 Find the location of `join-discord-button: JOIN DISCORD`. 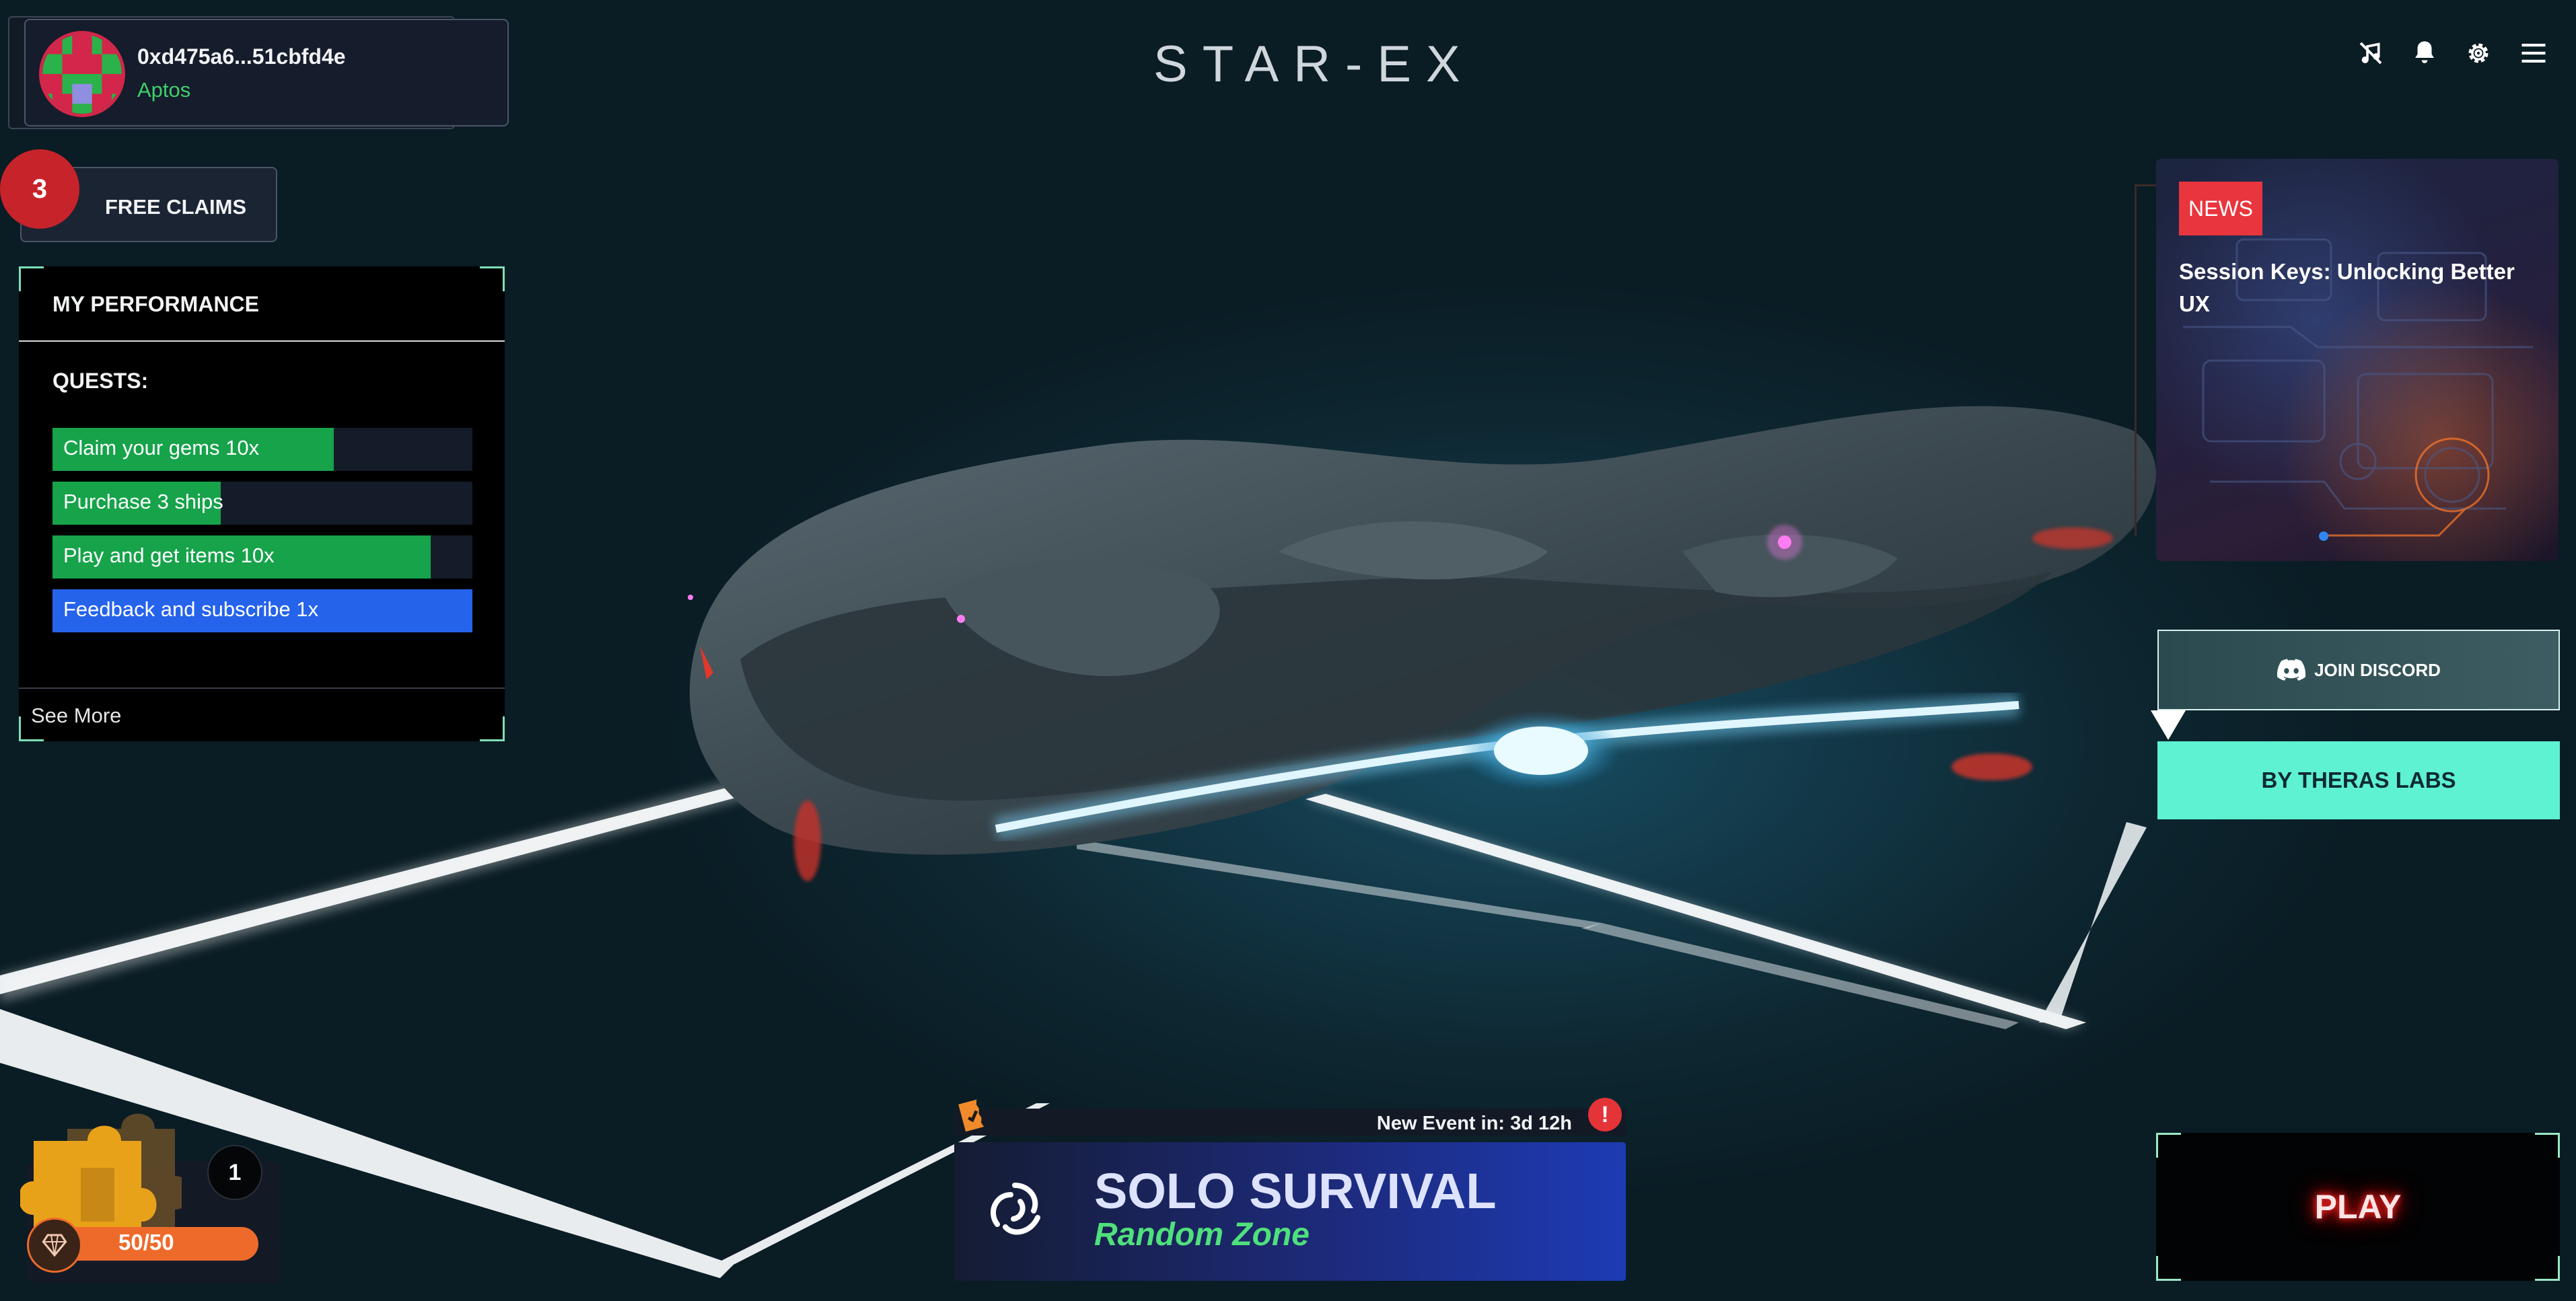

join-discord-button: JOIN DISCORD is located at coordinates (2358, 670).